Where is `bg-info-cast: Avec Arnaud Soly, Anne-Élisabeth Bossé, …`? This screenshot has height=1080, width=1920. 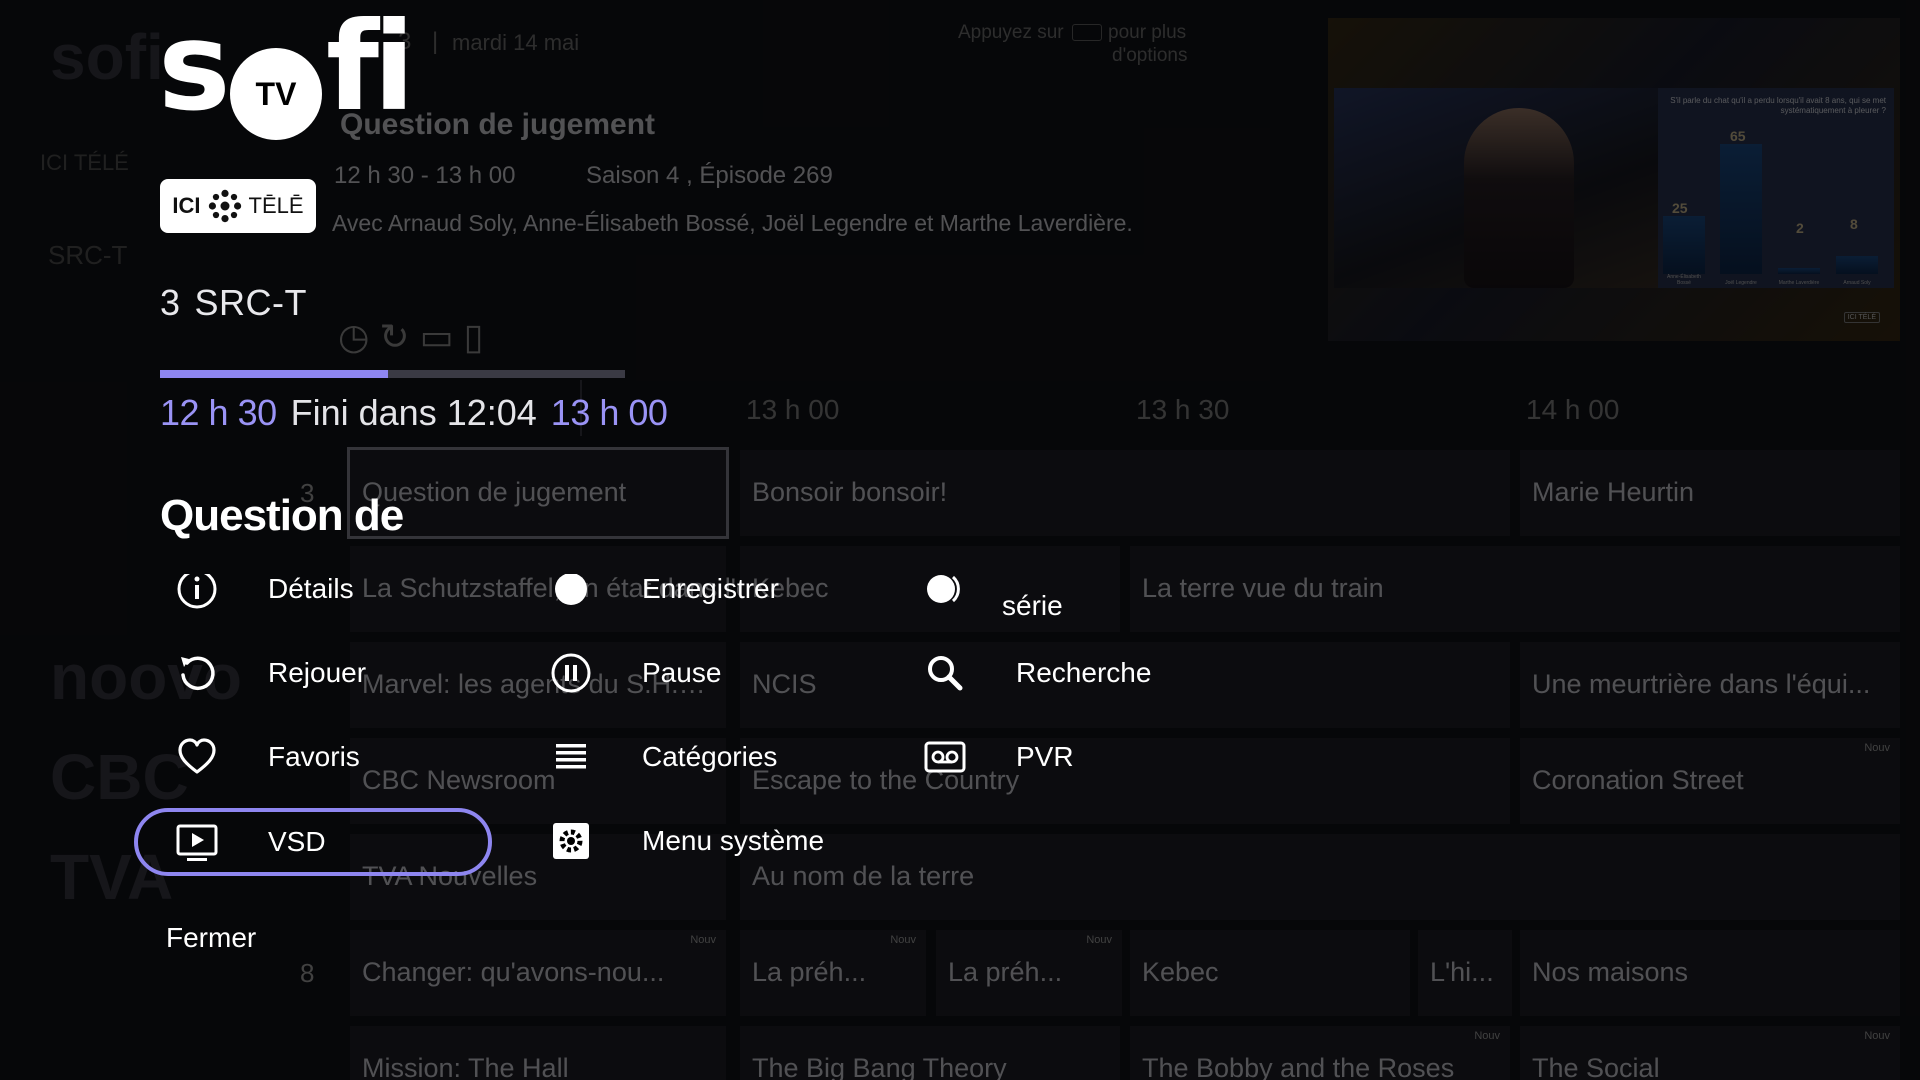 bg-info-cast: Avec Arnaud Soly, Anne-Élisabeth Bossé, … is located at coordinates (732, 223).